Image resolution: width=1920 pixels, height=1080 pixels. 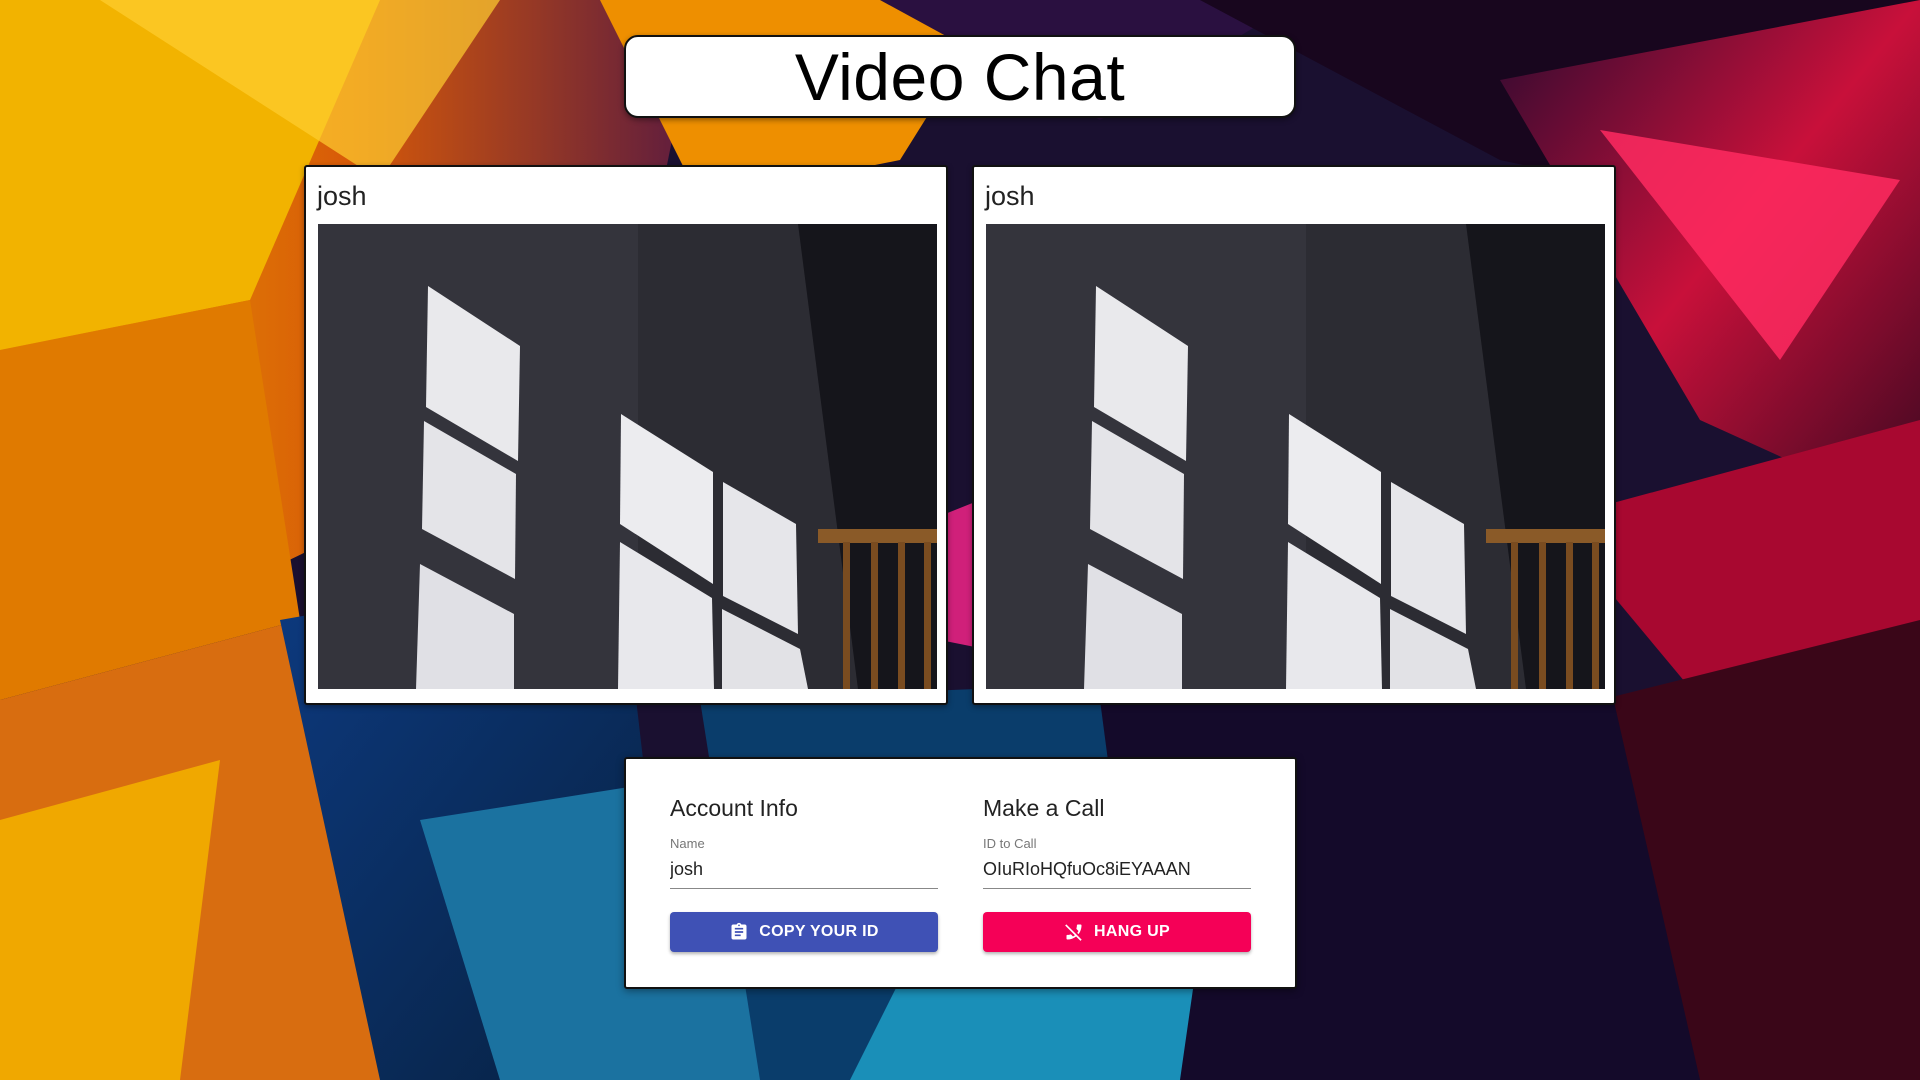 I want to click on make-call-section: Make a Call ID to Call HANG UP, so click(x=1117, y=873).